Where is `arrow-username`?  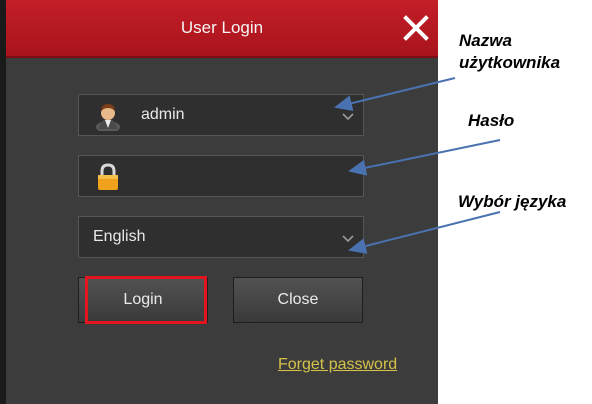 arrow-username is located at coordinates (395, 94).